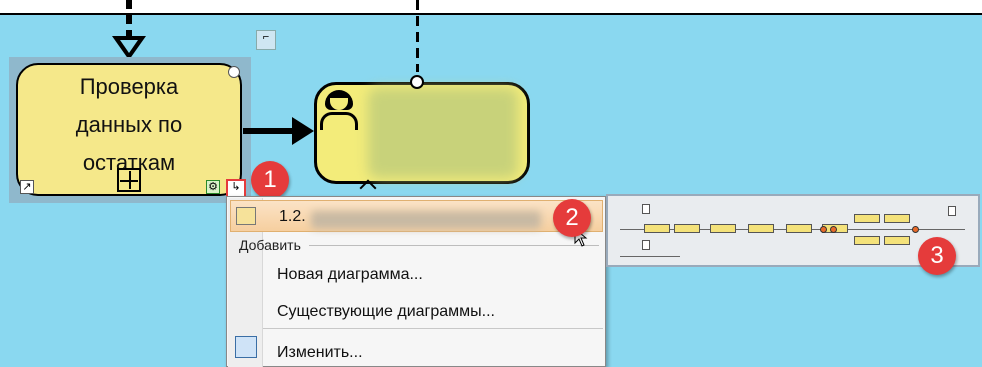 This screenshot has width=982, height=367. I want to click on sequence-flow-arrowhead, so click(303, 131).